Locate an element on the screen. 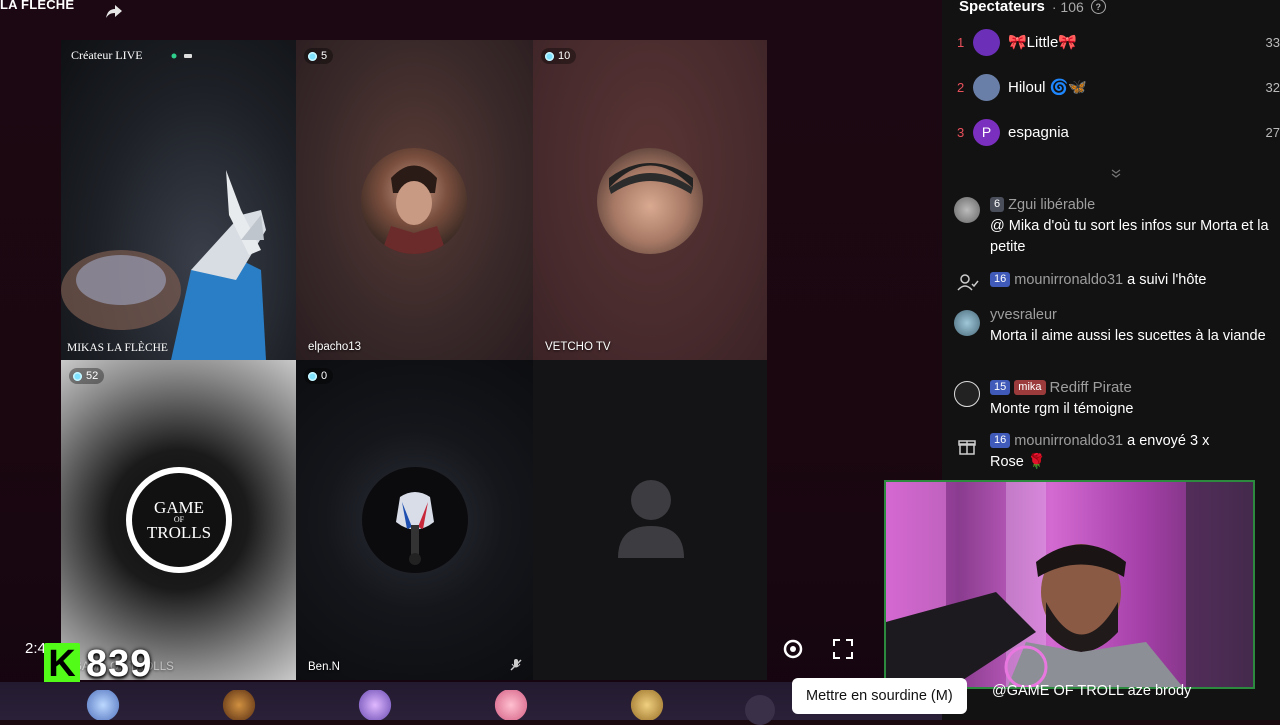 Image resolution: width=1280 pixels, height=725 pixels. mic-muted-icon is located at coordinates (516, 665).